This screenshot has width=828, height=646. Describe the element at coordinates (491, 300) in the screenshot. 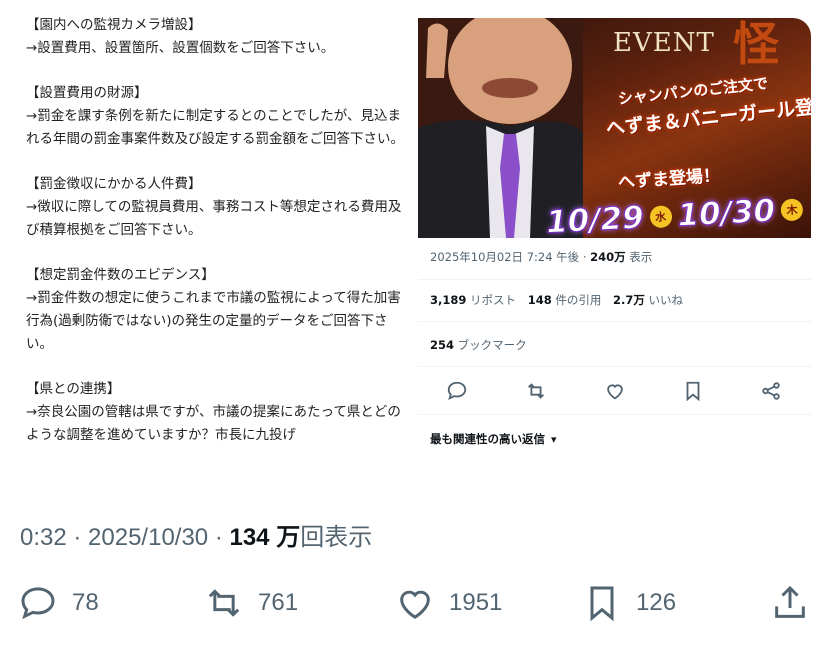

I see `reposts-label: リポスト` at that location.